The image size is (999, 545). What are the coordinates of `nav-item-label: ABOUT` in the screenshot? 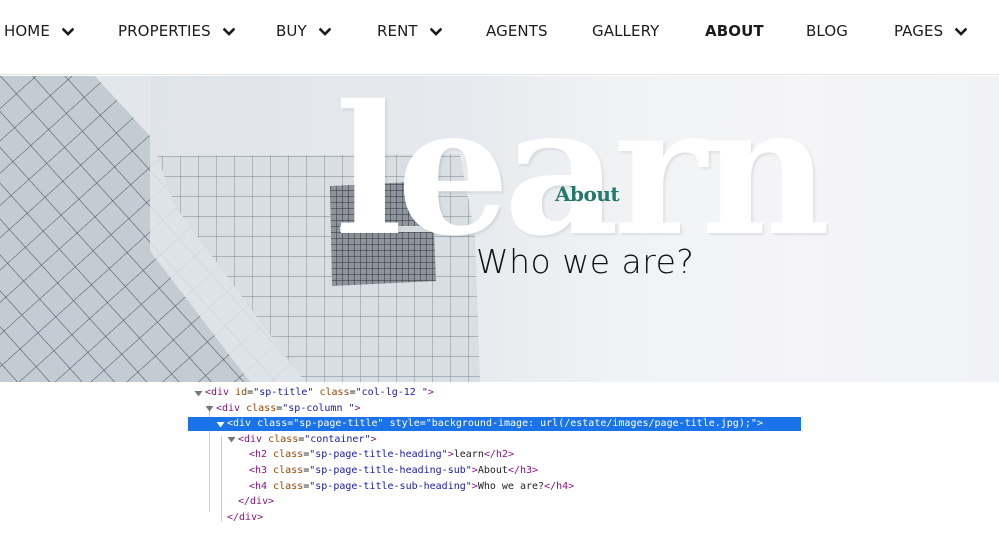 It's located at (734, 31).